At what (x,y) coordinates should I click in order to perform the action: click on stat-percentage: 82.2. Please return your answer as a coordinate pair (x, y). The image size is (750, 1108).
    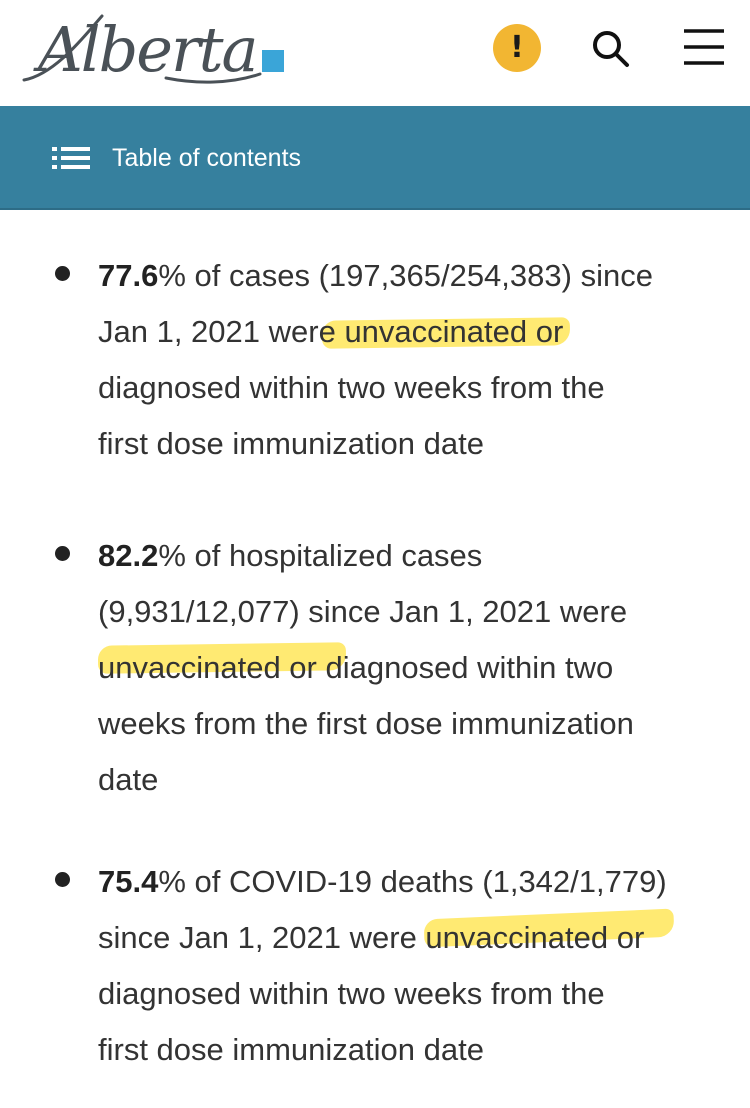
    Looking at the image, I should click on (128, 555).